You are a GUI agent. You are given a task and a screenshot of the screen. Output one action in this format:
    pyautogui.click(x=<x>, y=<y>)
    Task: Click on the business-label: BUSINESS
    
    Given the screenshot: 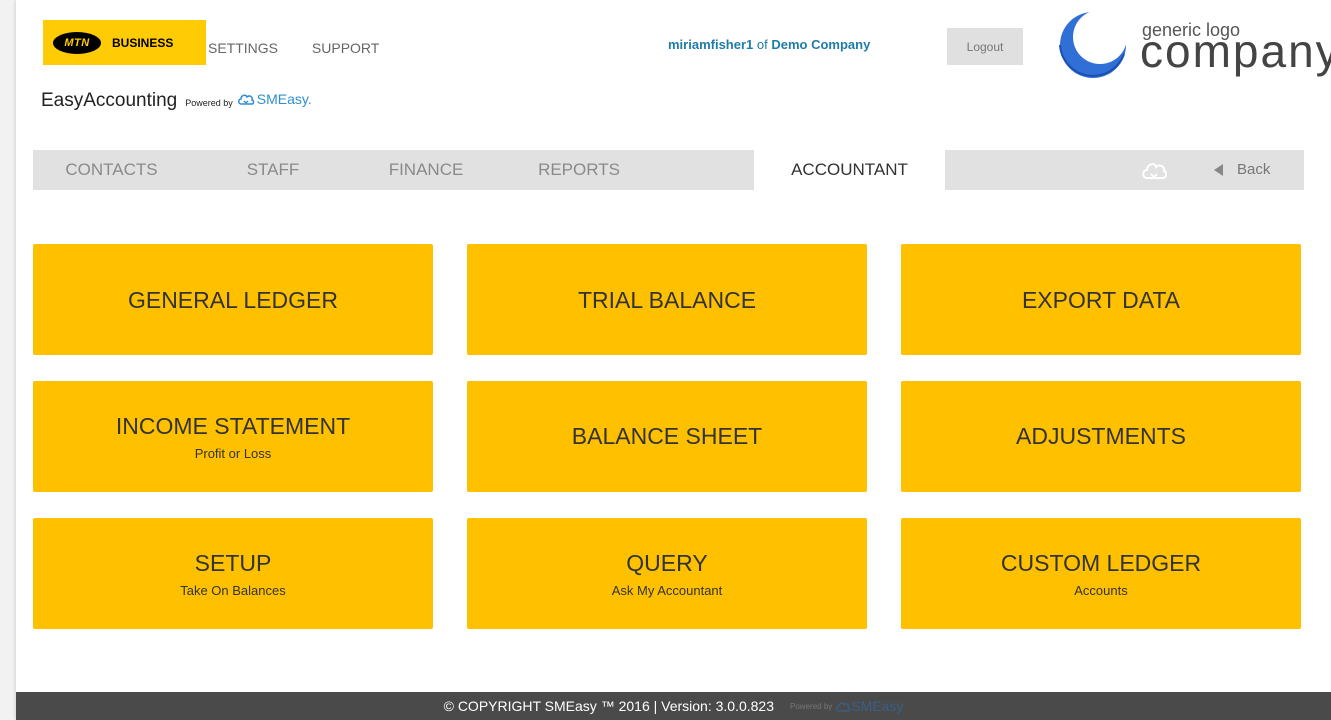 What is the action you would take?
    pyautogui.click(x=143, y=42)
    